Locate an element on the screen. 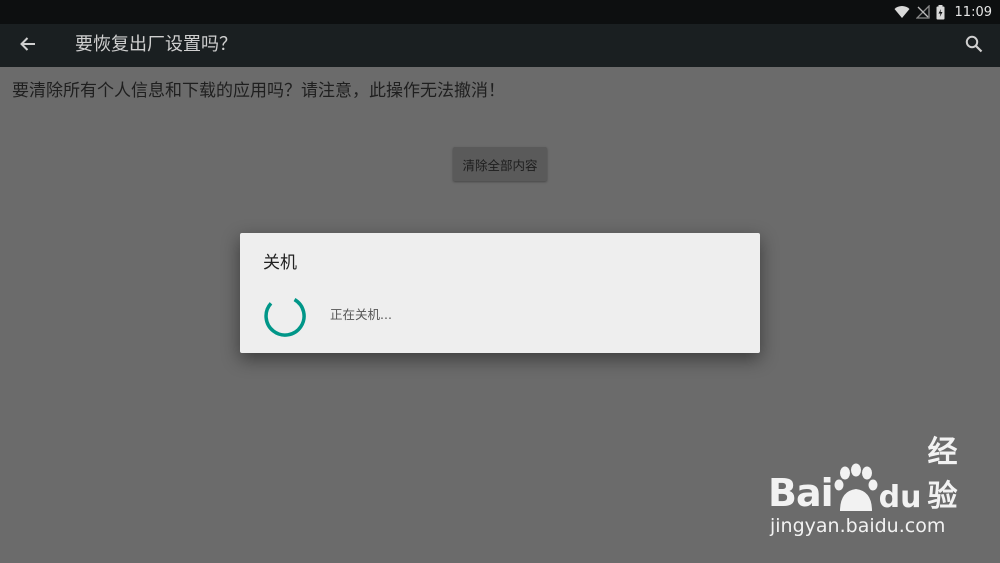 The image size is (1000, 563). baidu-jingyan-watermark: Bai du 经验 jingyan.baidu.com is located at coordinates (868, 490).